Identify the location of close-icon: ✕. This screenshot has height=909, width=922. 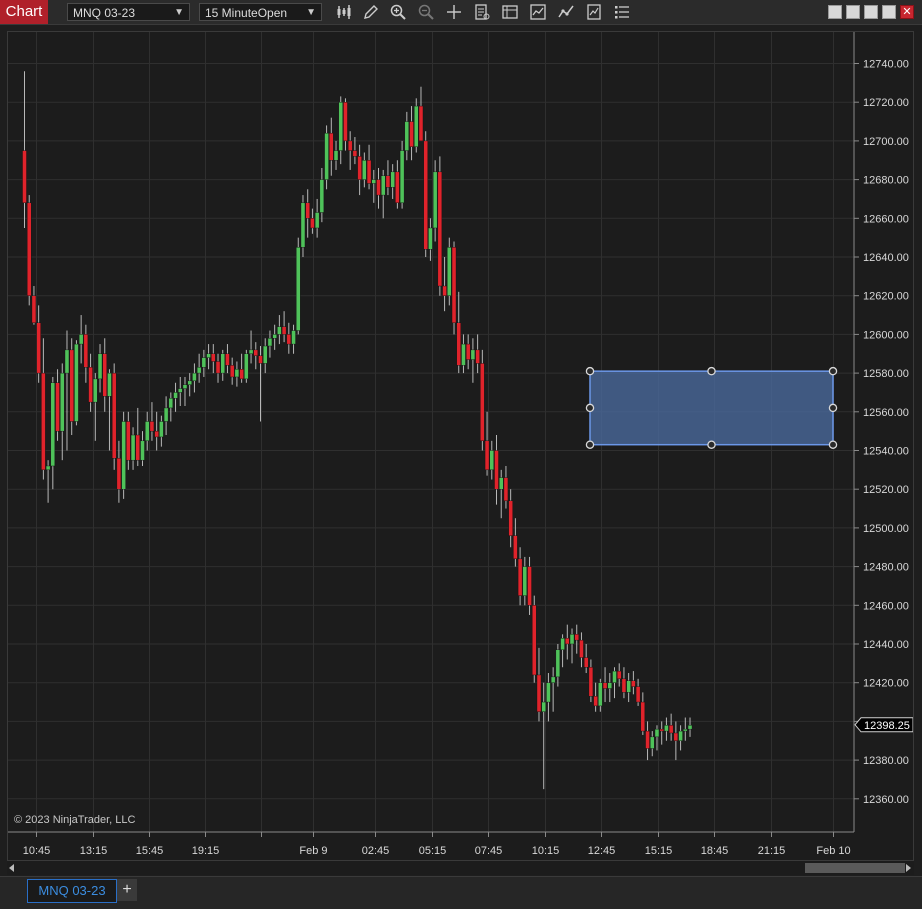
(907, 12).